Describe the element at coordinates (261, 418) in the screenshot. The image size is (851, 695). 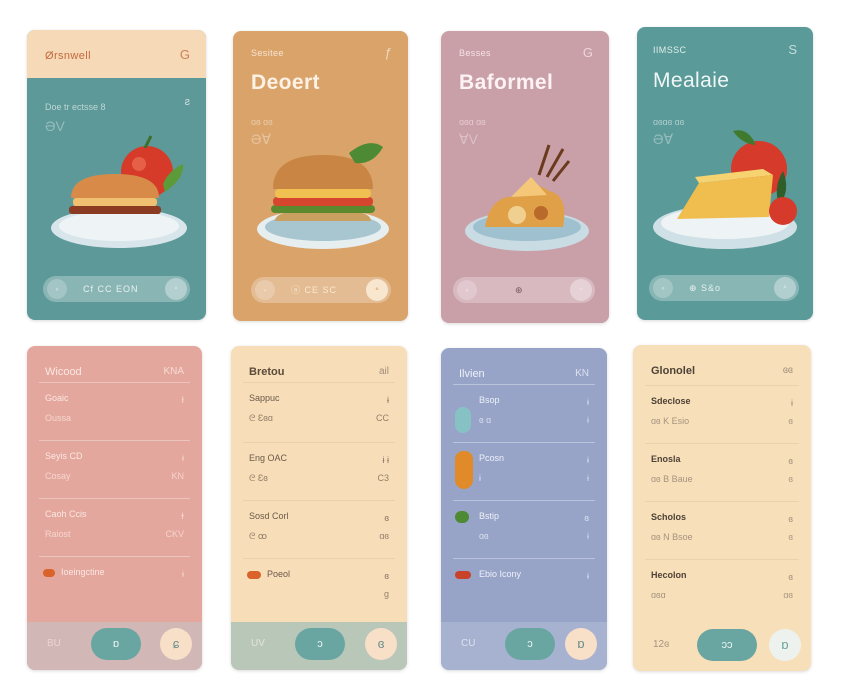
I see `row-sub: ᘓ Ɛɞɑ` at that location.